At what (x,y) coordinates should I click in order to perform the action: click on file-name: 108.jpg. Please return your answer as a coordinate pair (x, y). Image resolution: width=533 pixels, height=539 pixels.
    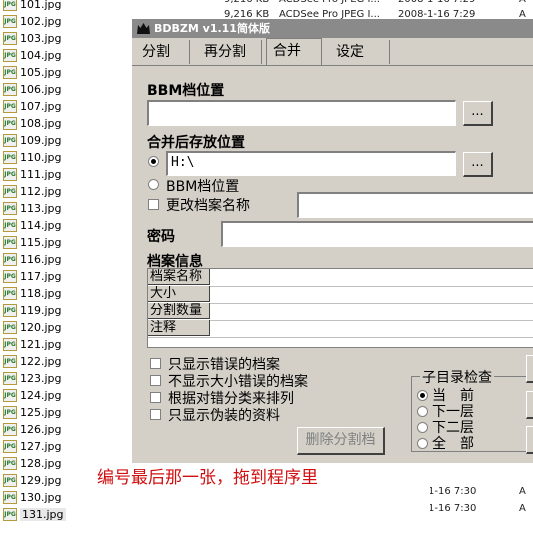
    Looking at the image, I should click on (41, 123).